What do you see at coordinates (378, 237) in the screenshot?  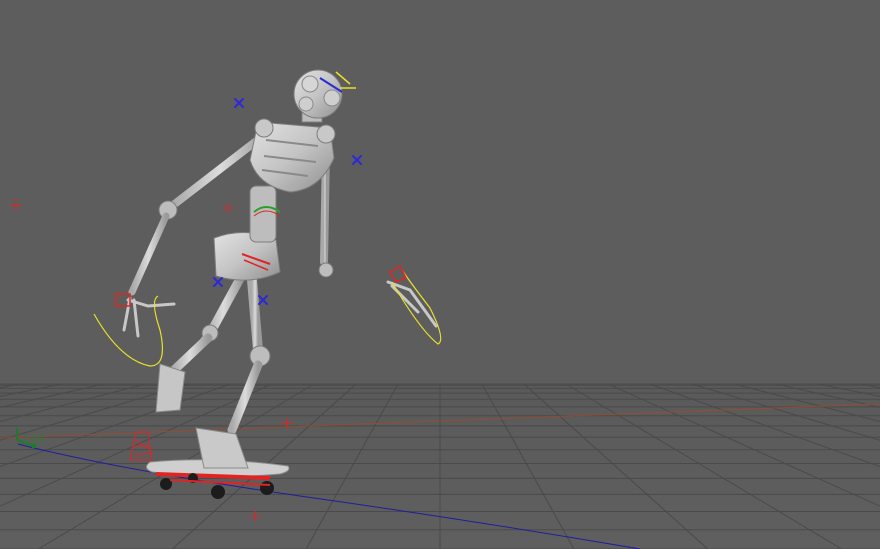 I see `robot-arm-right` at bounding box center [378, 237].